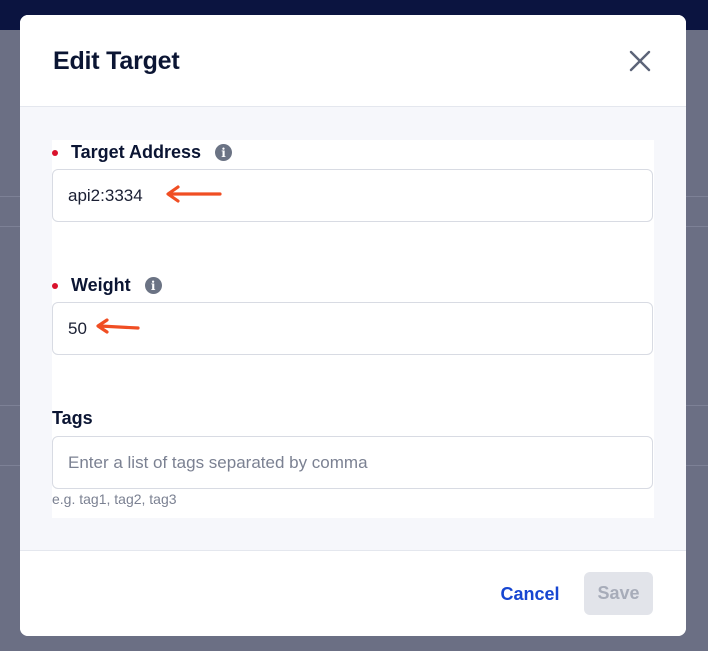 The width and height of the screenshot is (708, 651). I want to click on target-address-label-text: Target Address, so click(136, 152).